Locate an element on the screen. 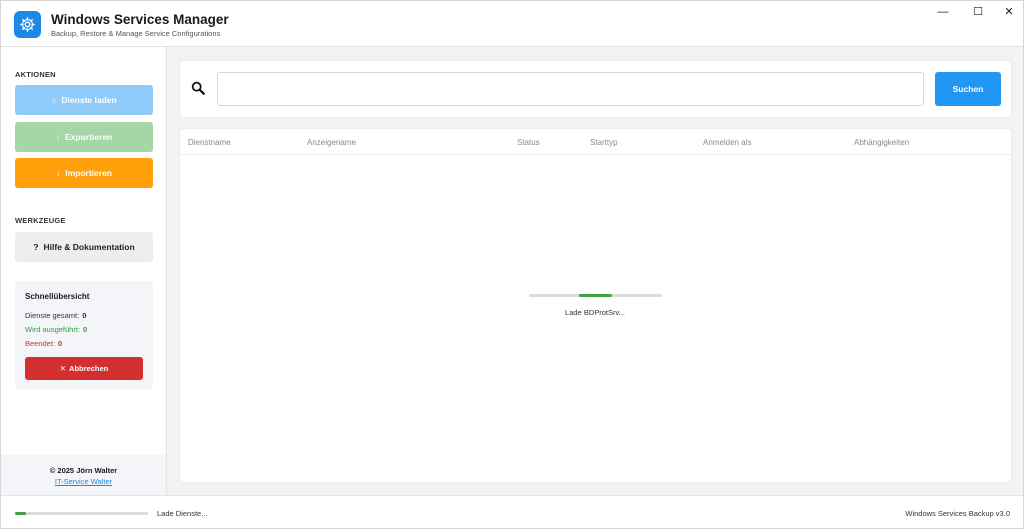 The height and width of the screenshot is (529, 1024). sidebar-footer: © 2025 Jörn Walter IT-Service Walter is located at coordinates (83, 475).